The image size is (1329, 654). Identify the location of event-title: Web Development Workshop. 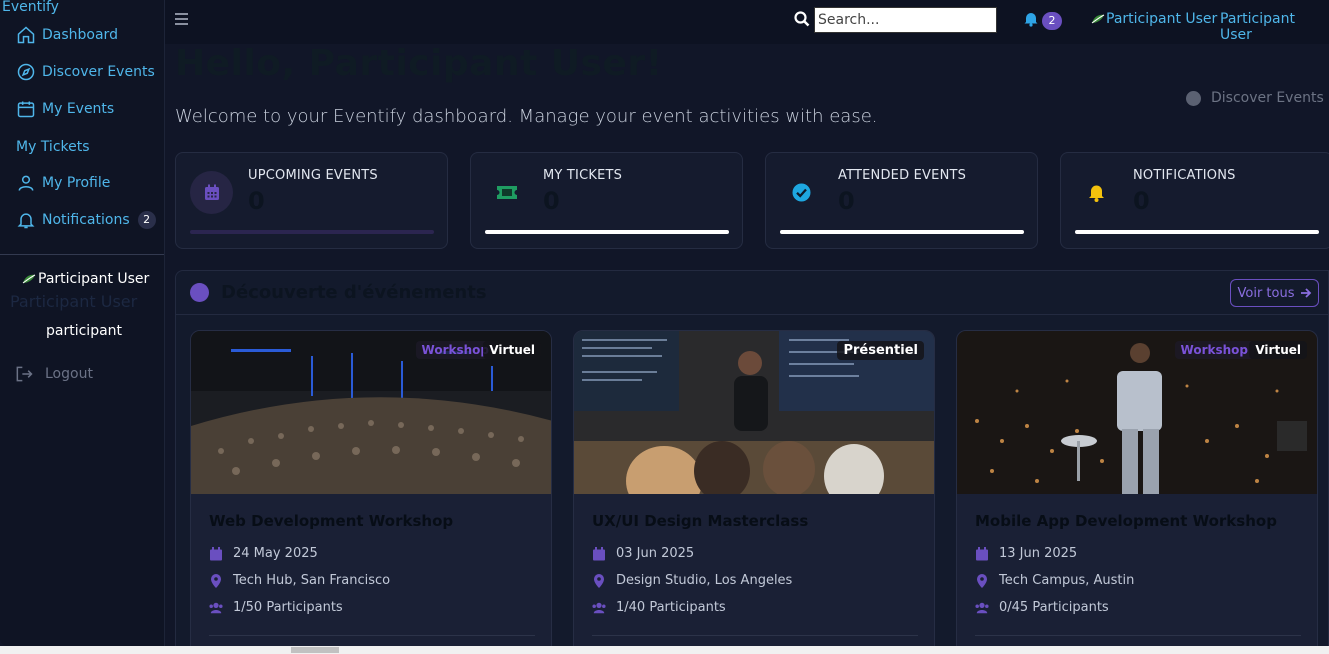
(331, 521).